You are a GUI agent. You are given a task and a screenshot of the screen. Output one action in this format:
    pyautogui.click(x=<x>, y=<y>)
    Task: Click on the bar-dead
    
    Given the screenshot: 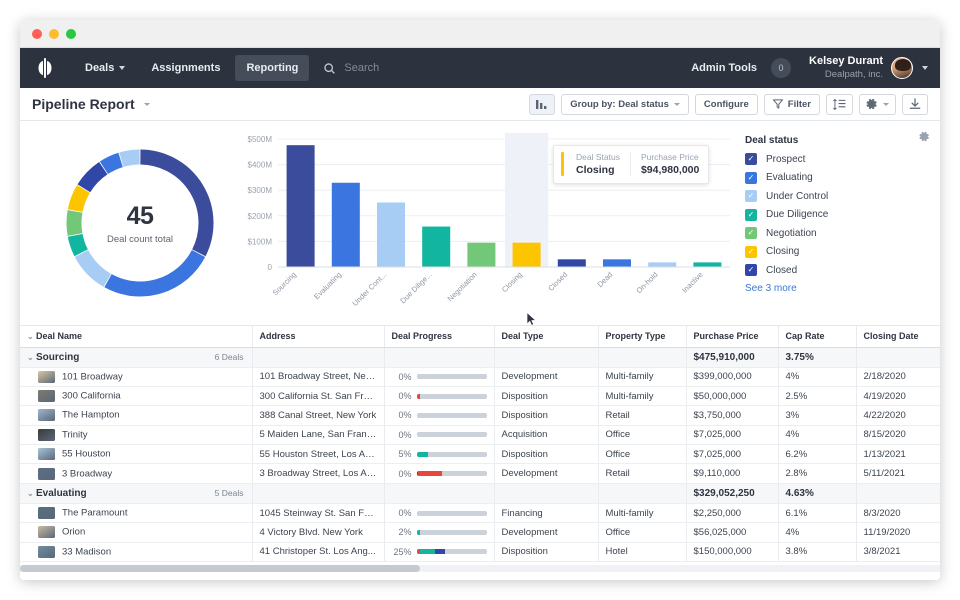 What is the action you would take?
    pyautogui.click(x=617, y=263)
    